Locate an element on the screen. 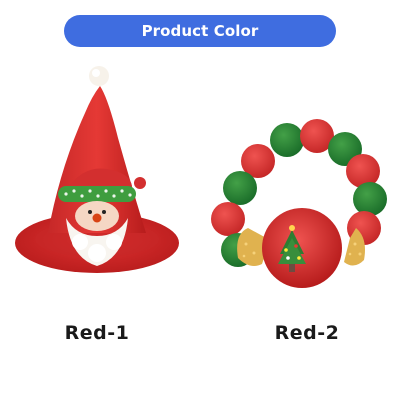 Image resolution: width=400 pixels, height=400 pixels. product-label-red-2: Red-2 is located at coordinates (307, 333).